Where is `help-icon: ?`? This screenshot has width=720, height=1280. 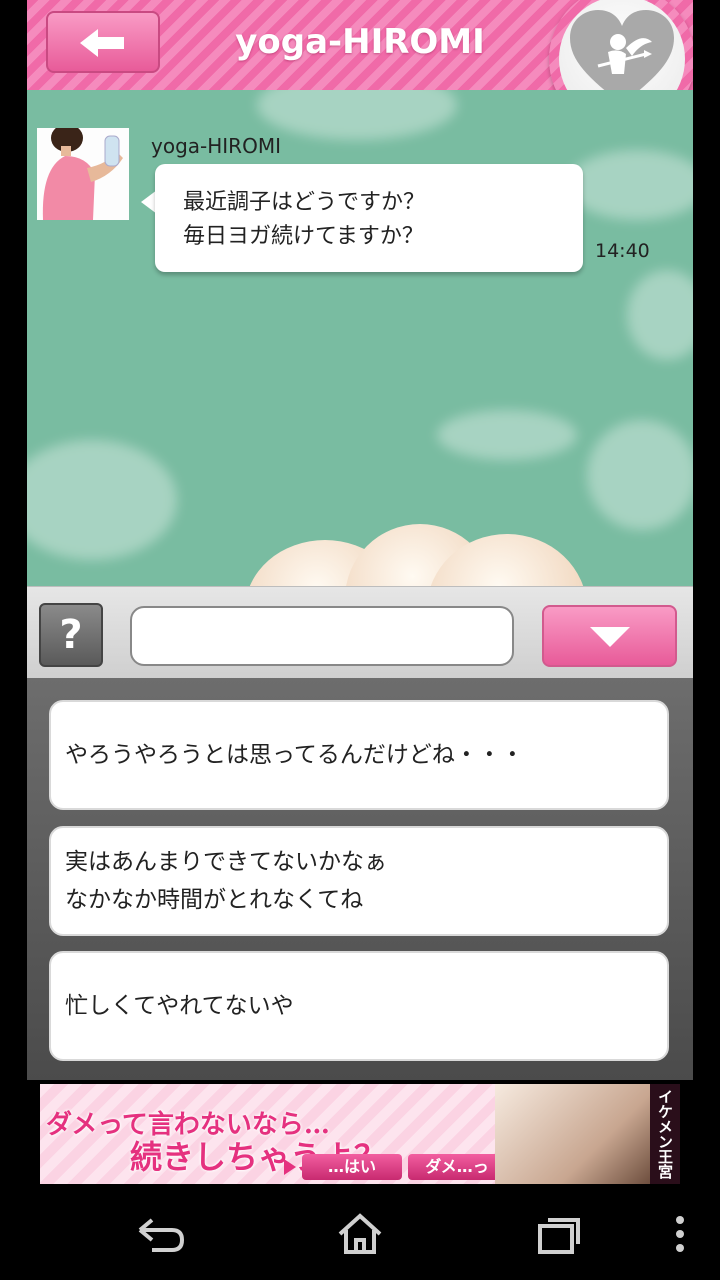
help-icon: ? is located at coordinates (71, 635).